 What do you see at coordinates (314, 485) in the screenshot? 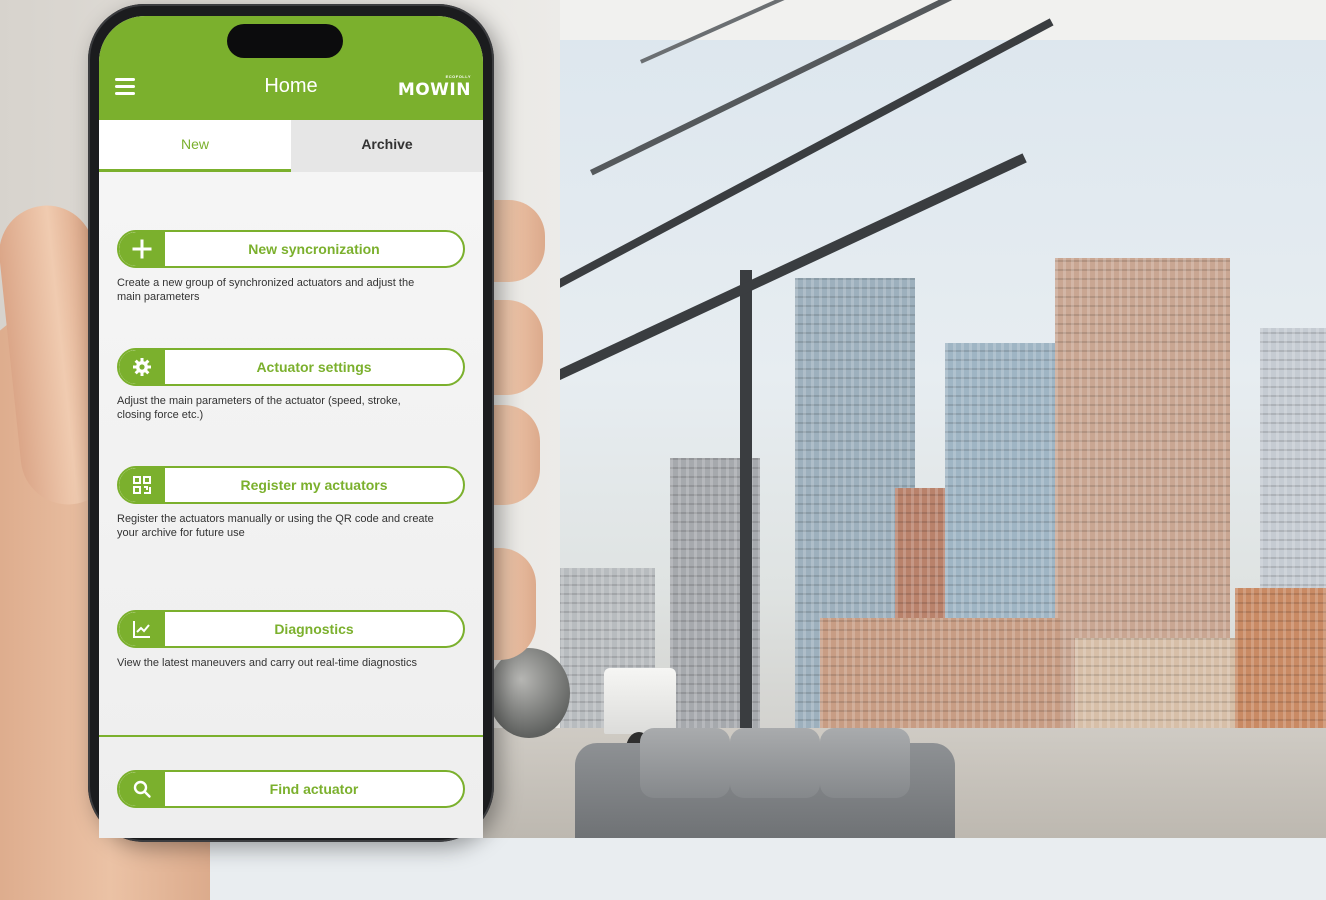
I see `action-label: Register my actuators` at bounding box center [314, 485].